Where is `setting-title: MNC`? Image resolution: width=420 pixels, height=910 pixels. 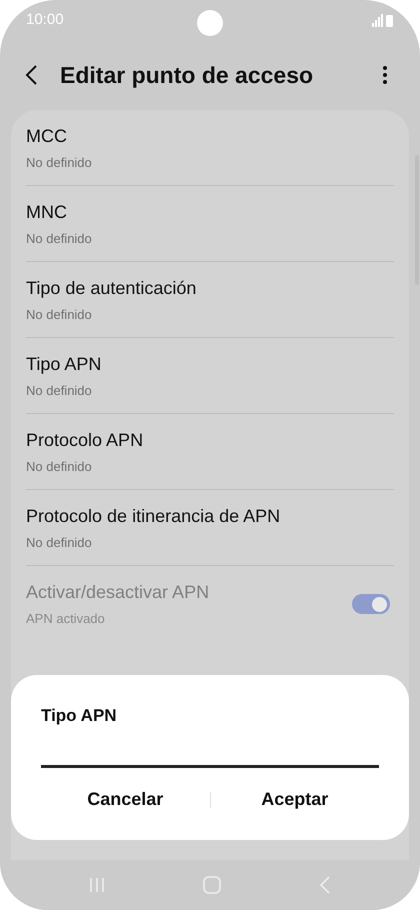
setting-title: MNC is located at coordinates (46, 212).